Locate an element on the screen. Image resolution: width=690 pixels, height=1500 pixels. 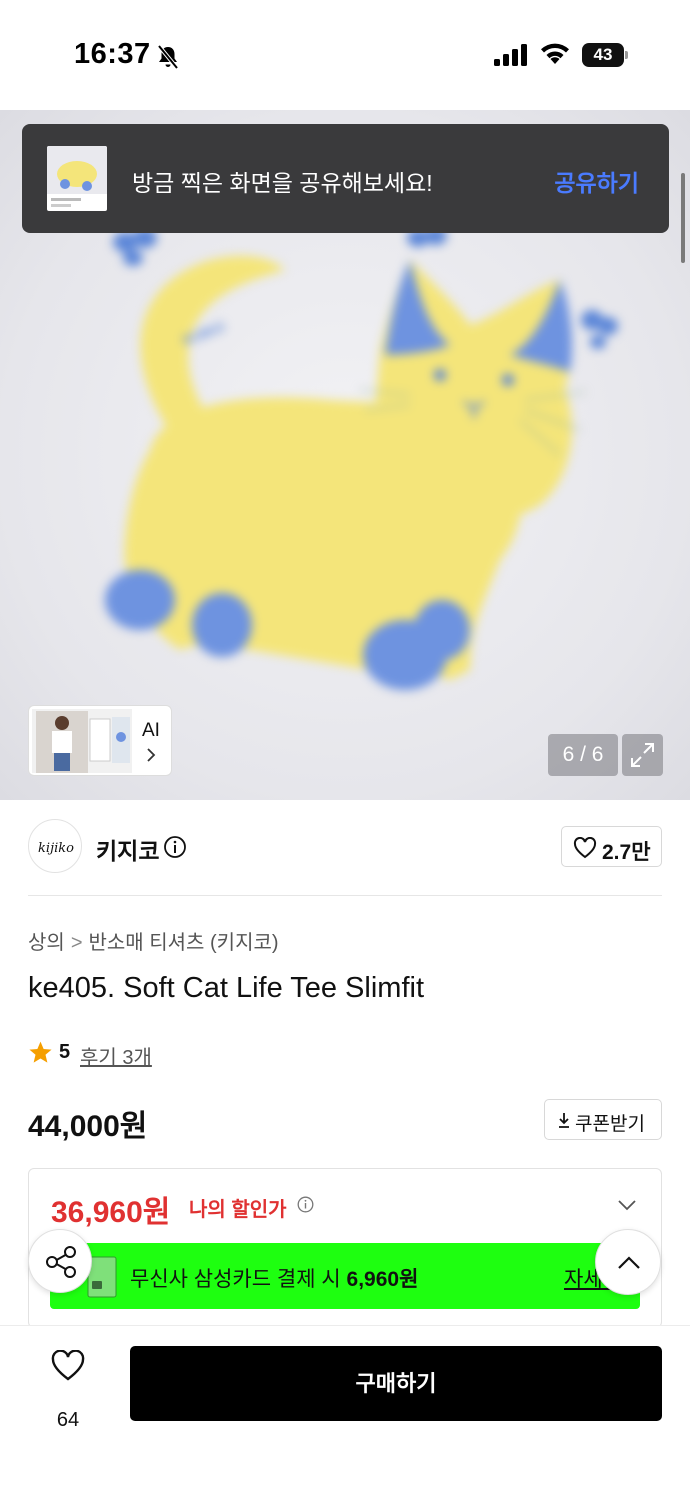
wishlist-count: 64 is located at coordinates (68, 1420).